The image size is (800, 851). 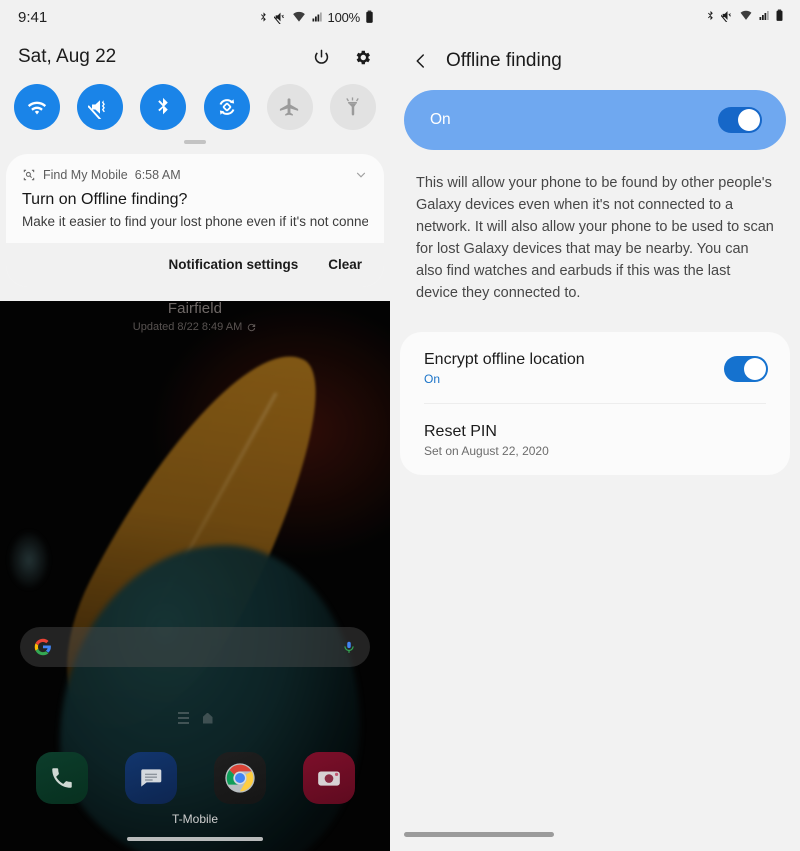 What do you see at coordinates (195, 718) in the screenshot?
I see `page-indicator` at bounding box center [195, 718].